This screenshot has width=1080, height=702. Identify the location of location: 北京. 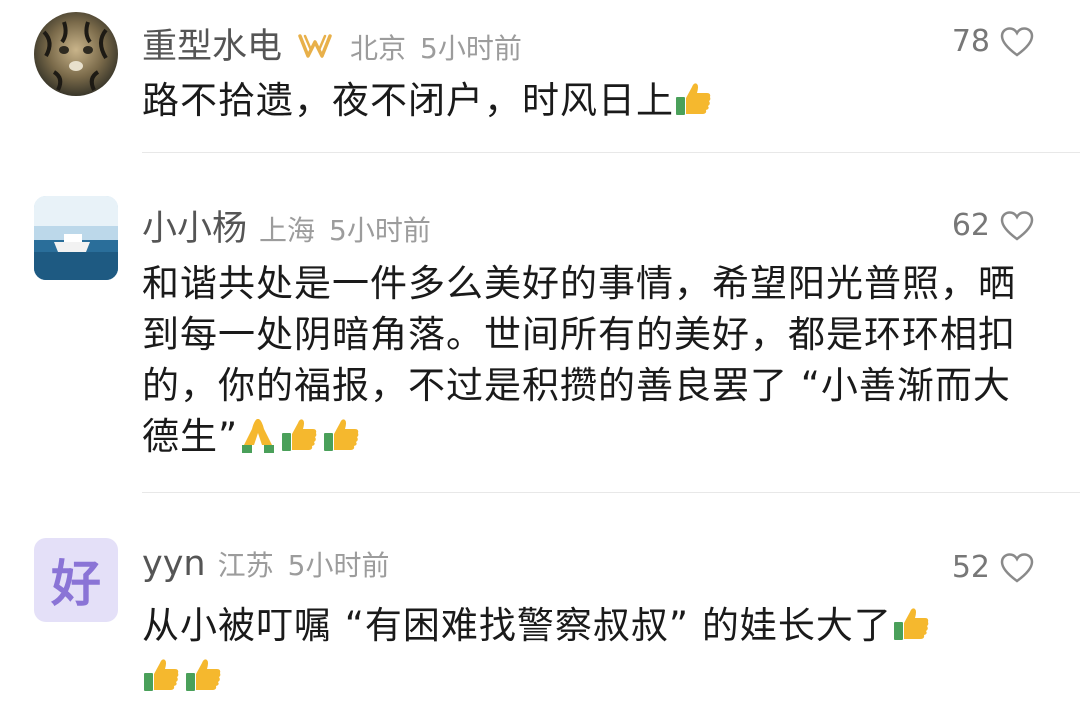
(378, 48).